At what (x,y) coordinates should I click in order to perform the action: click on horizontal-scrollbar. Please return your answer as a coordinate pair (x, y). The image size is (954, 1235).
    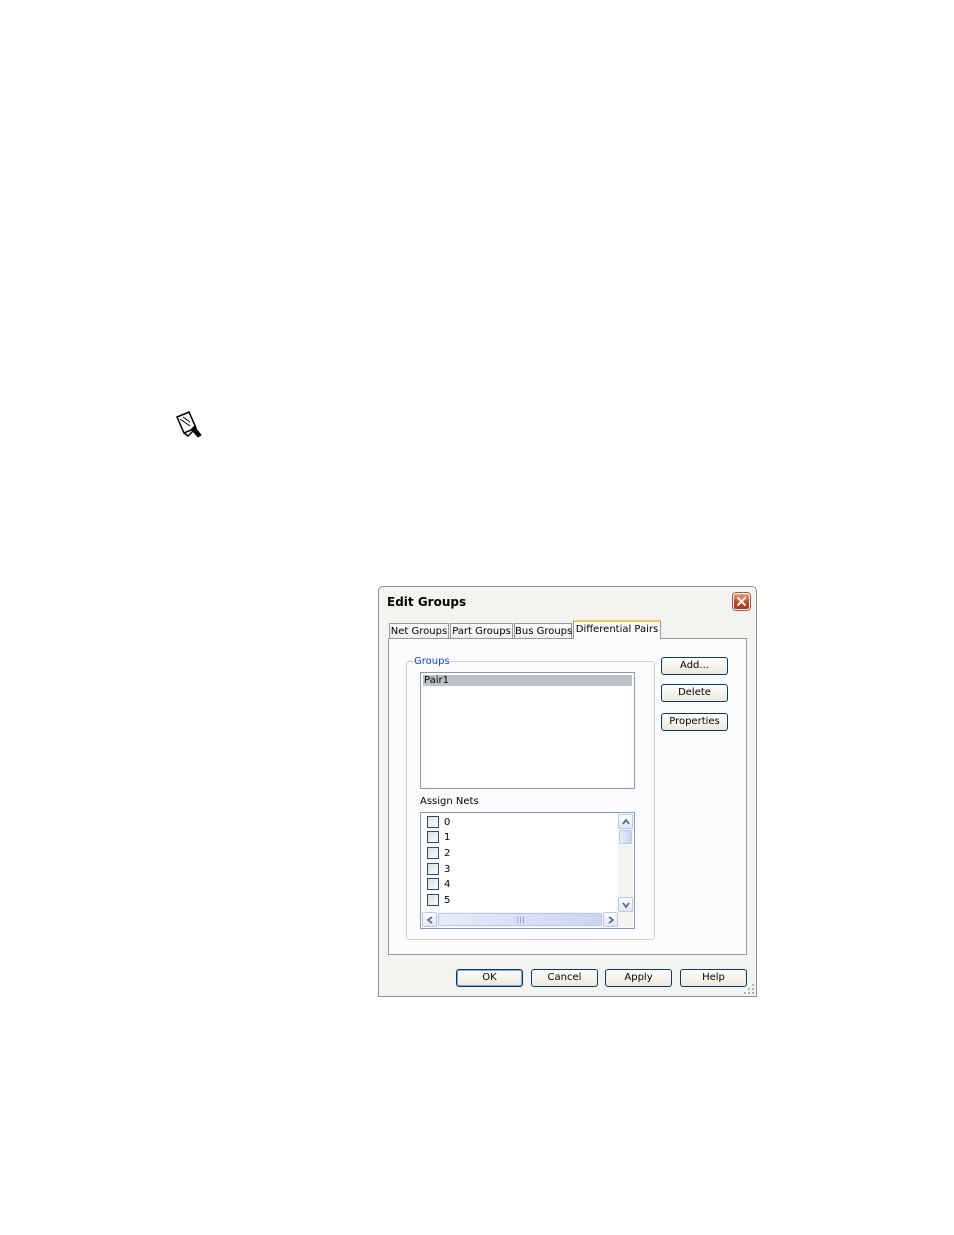
    Looking at the image, I should click on (520, 919).